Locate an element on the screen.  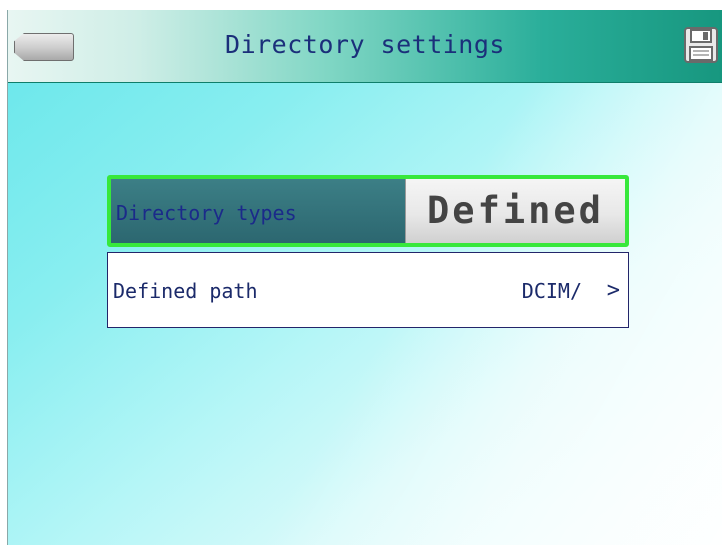
defined-path-value: DCIM/ is located at coordinates (551, 291).